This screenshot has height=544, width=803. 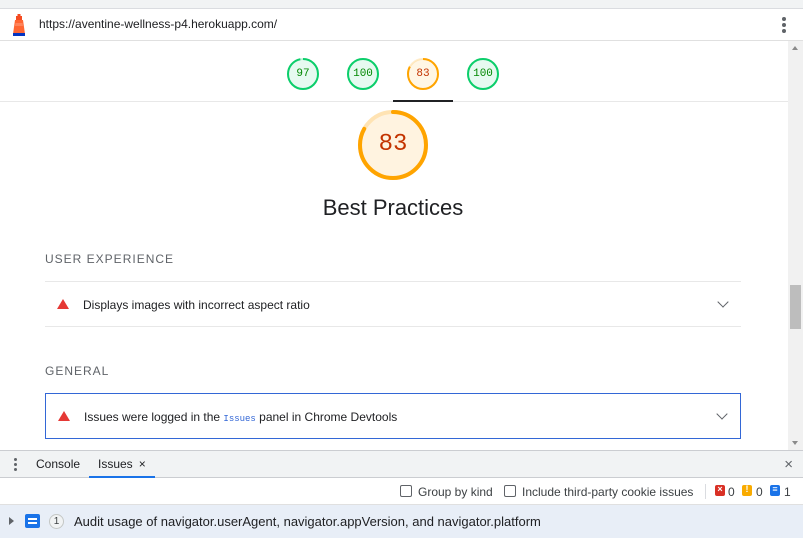 What do you see at coordinates (788, 464) in the screenshot?
I see `close-drawer-icon: ×` at bounding box center [788, 464].